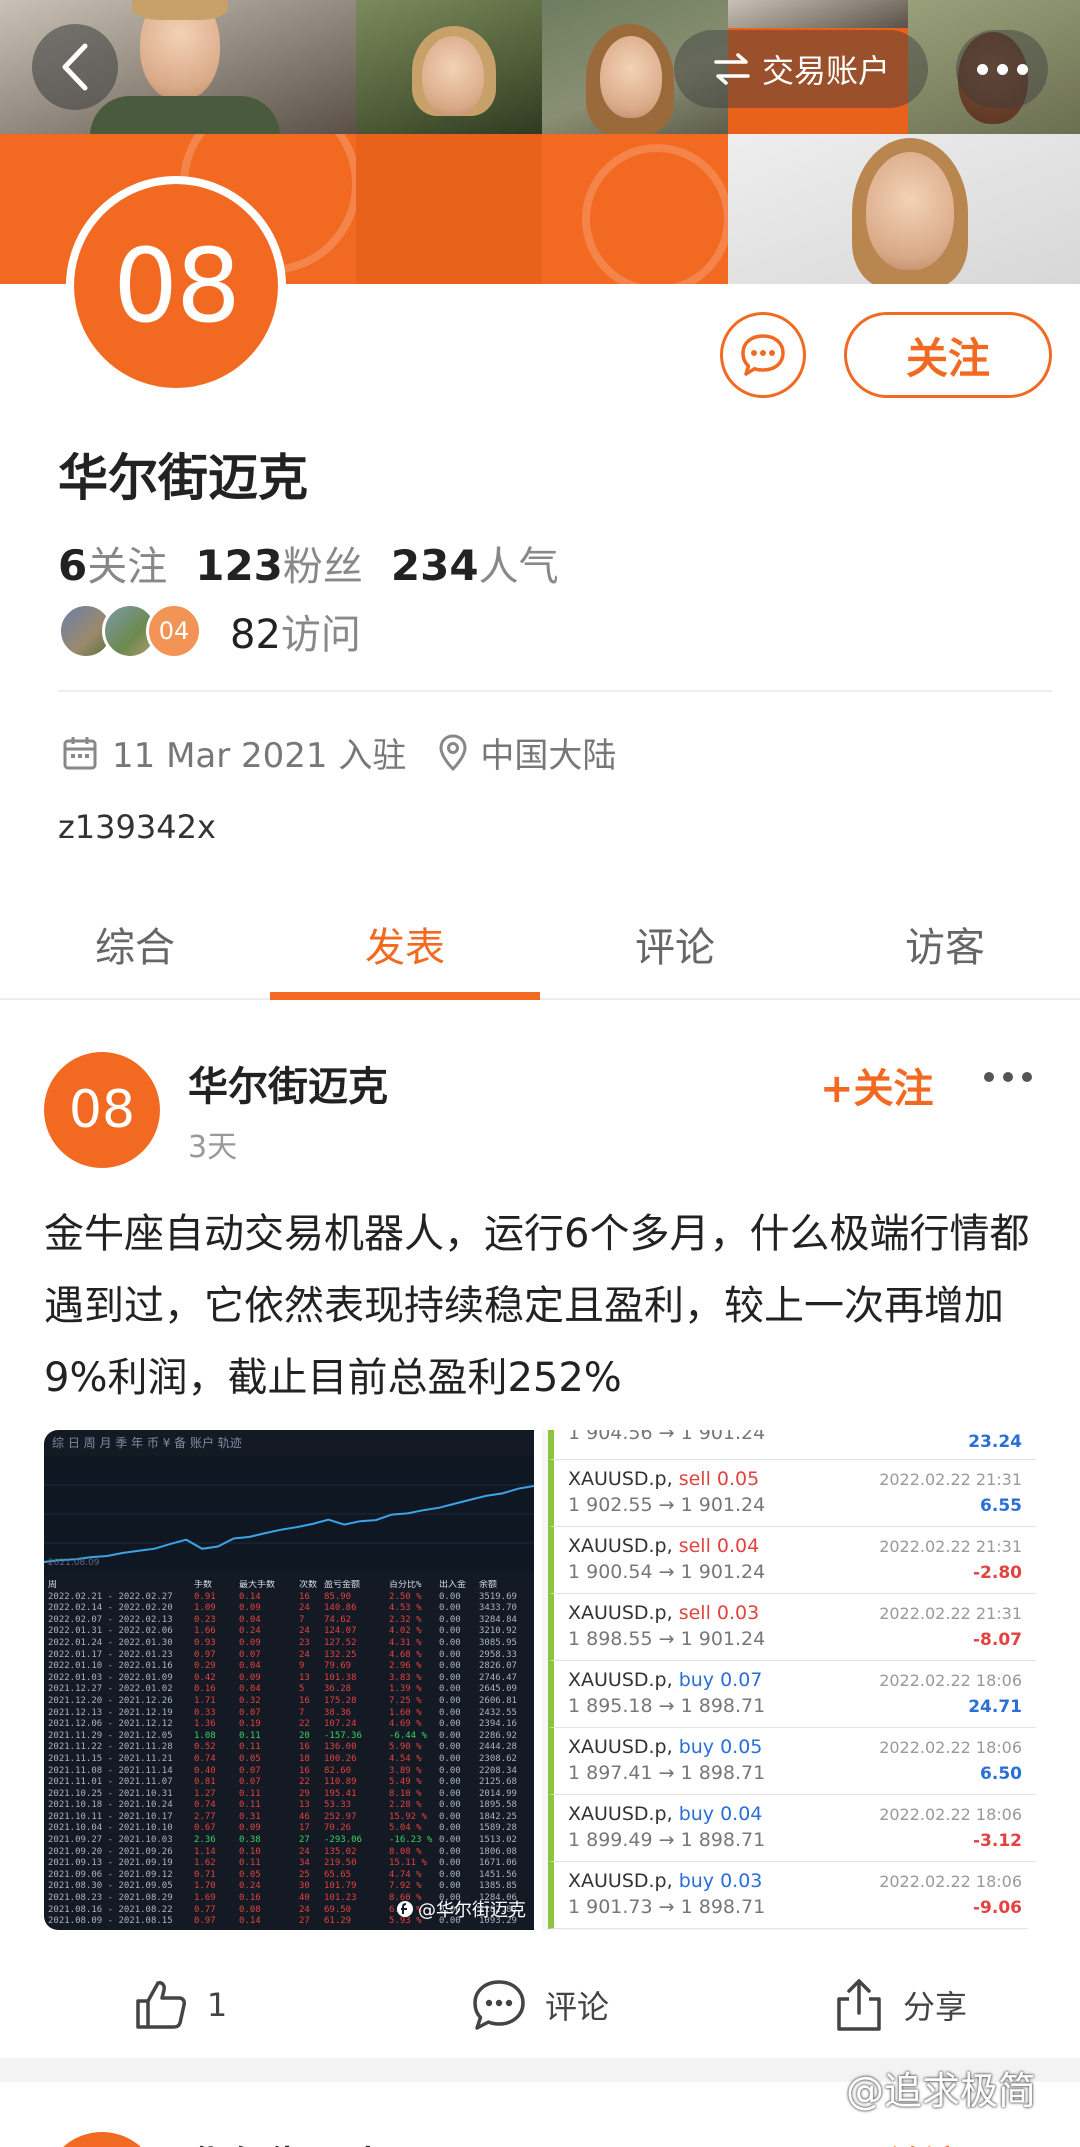 The image size is (1080, 2147). Describe the element at coordinates (405, 1677) in the screenshot. I see `table-cell: 3.83 %` at that location.